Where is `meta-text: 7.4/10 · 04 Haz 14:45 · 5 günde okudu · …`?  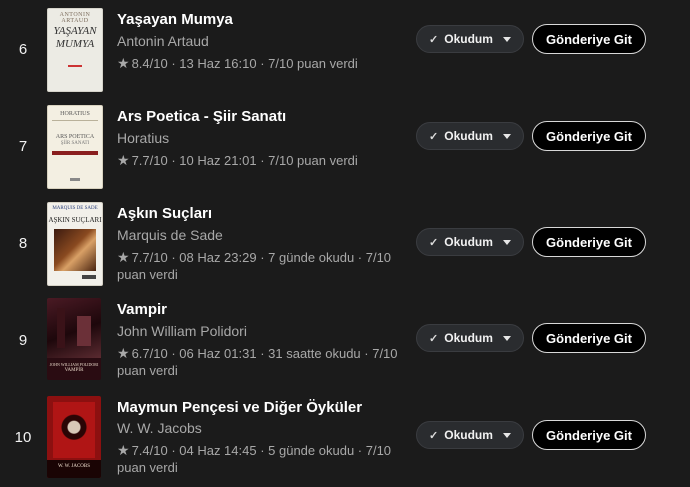
meta-text: 7.4/10 · 04 Haz 14:45 · 5 günde okudu · … is located at coordinates (254, 459).